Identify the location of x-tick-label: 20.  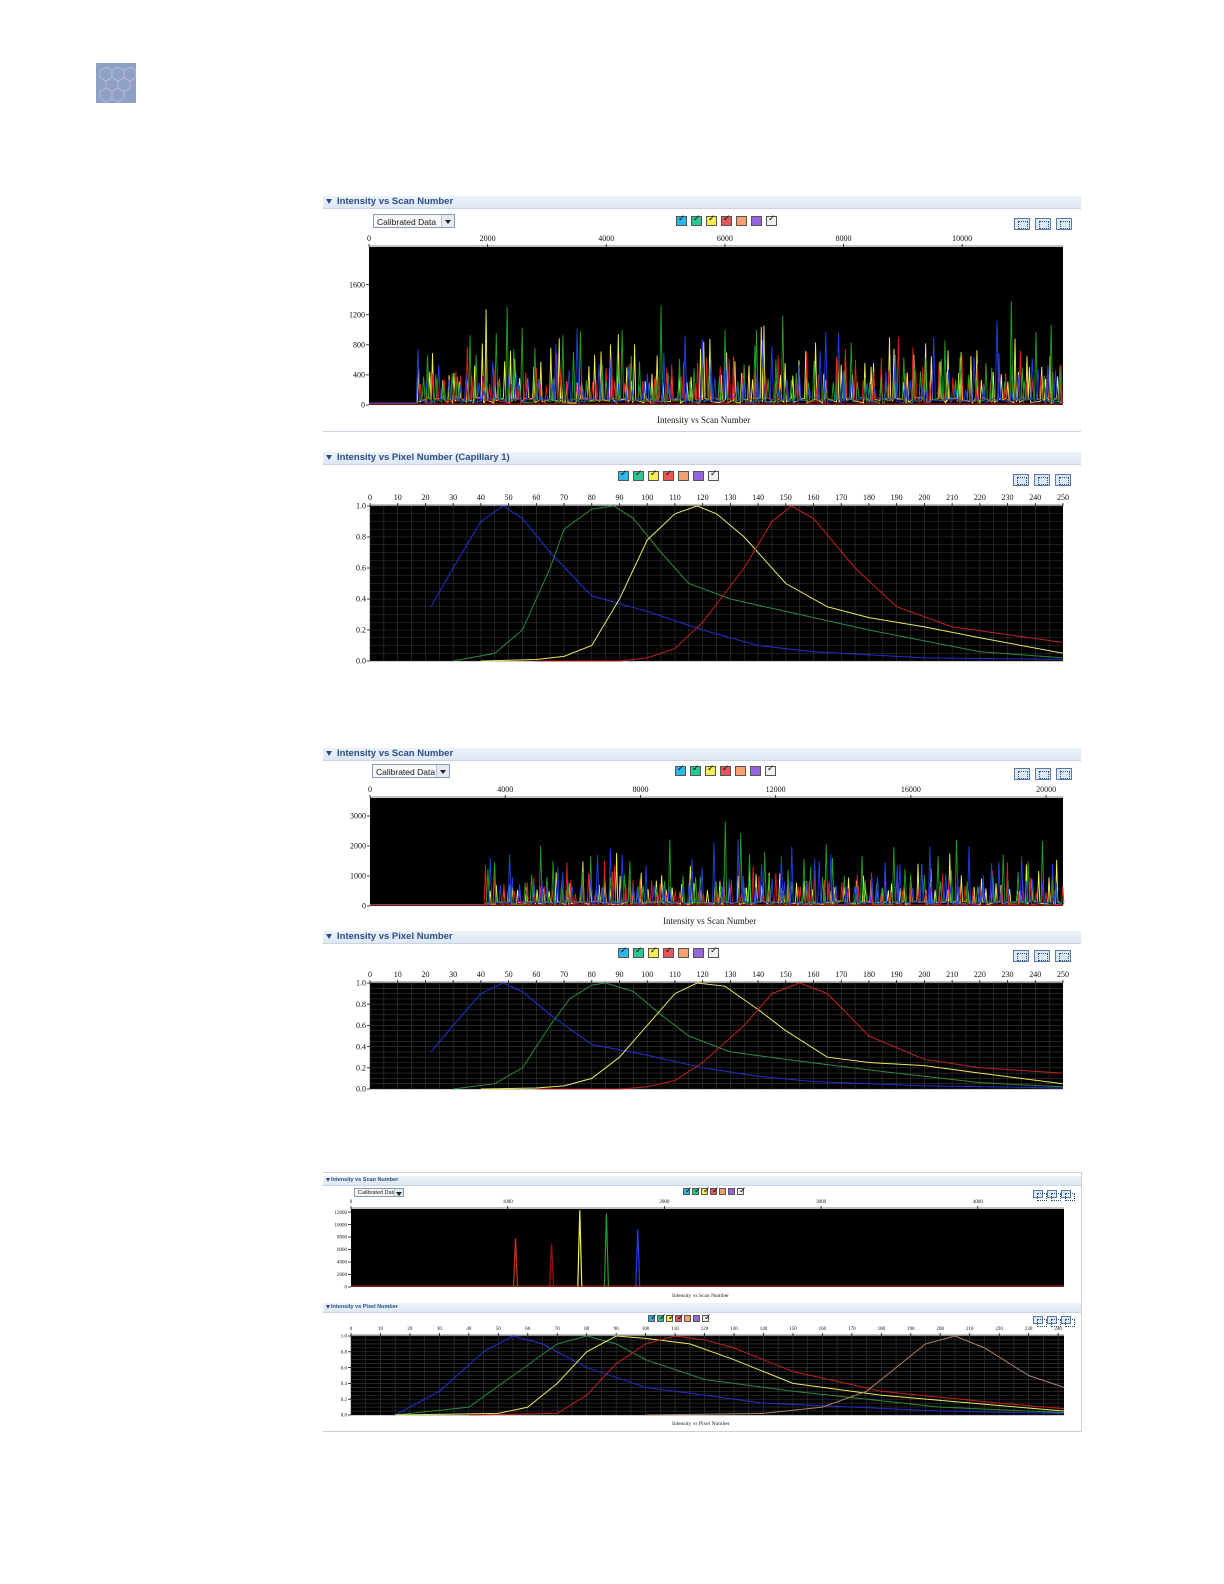
(425, 497).